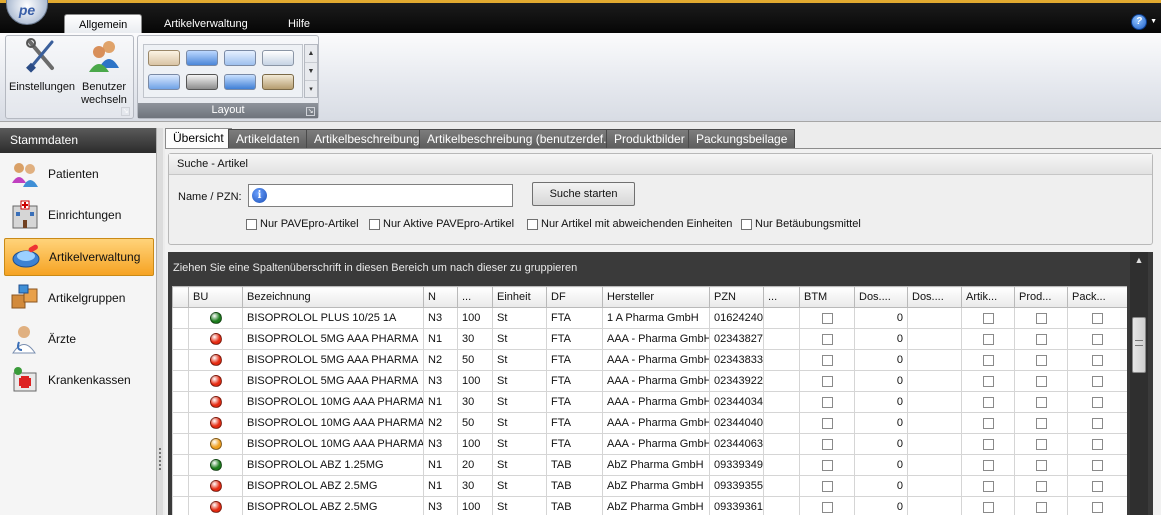 This screenshot has width=1161, height=515. I want to click on sidebar-item-patienten: Patienten, so click(79, 174).